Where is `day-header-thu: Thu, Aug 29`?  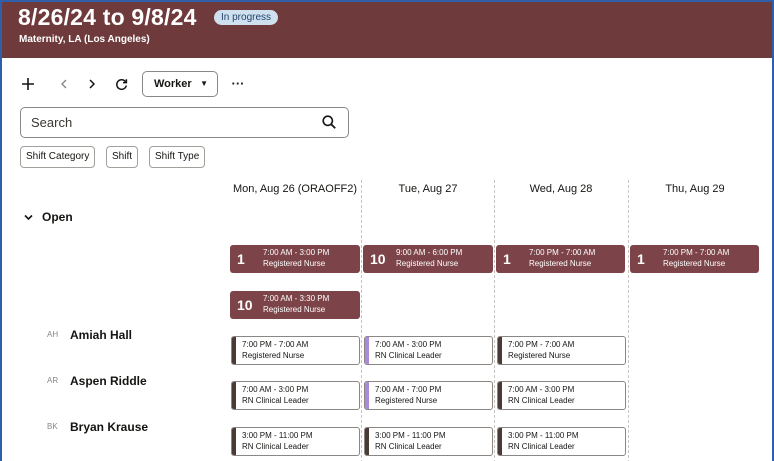
day-header-thu: Thu, Aug 29 is located at coordinates (695, 189).